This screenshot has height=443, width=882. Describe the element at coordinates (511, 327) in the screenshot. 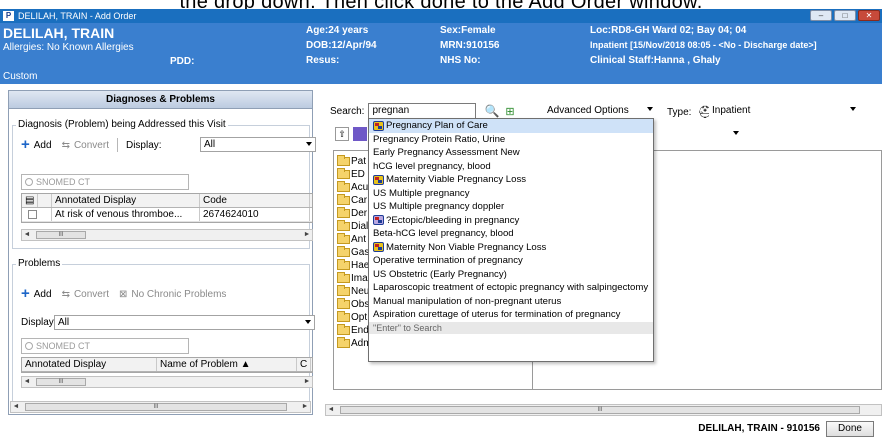

I see `enter-to-search-hint: "Enter" to Search` at that location.